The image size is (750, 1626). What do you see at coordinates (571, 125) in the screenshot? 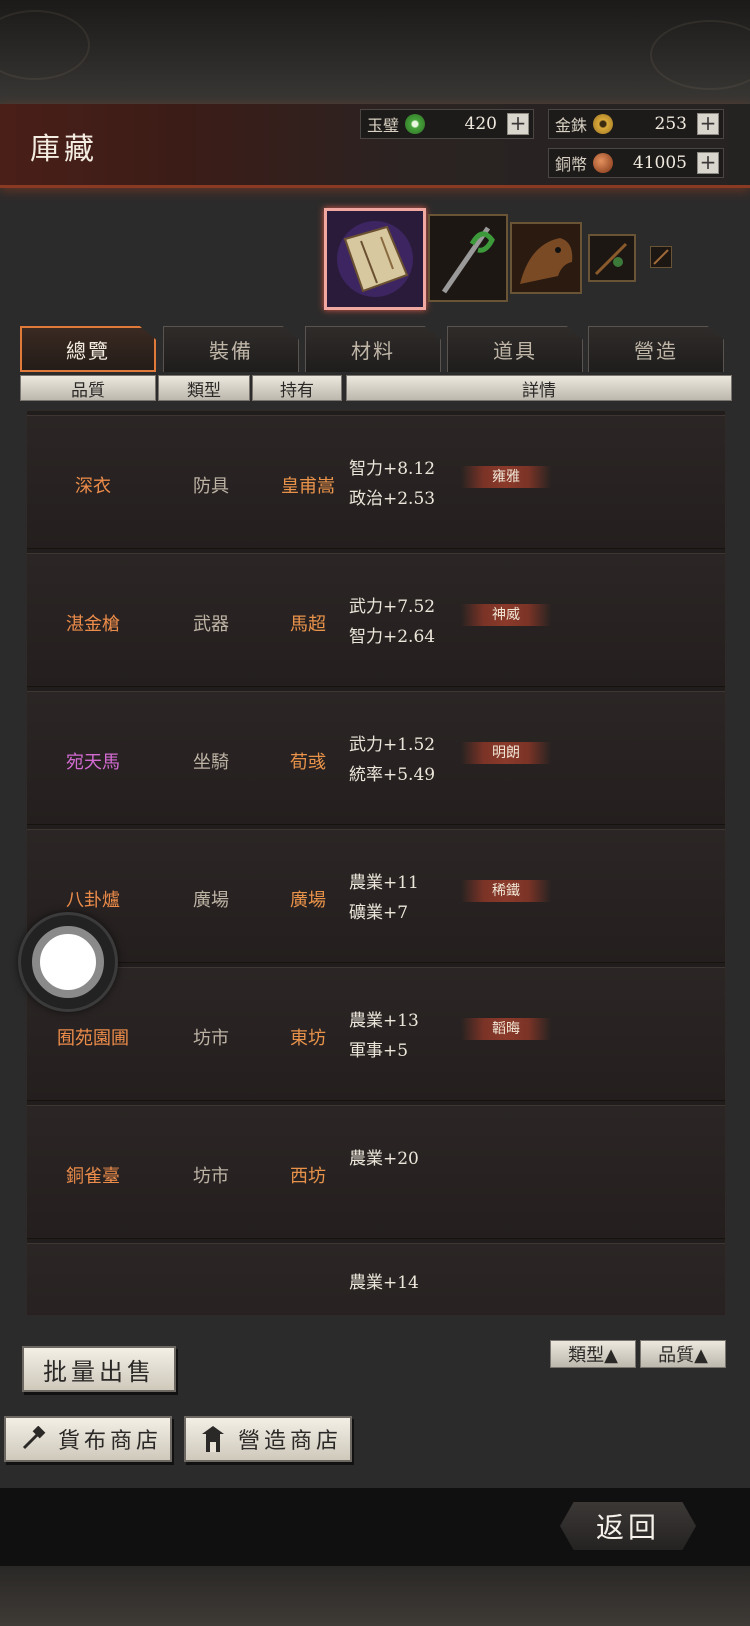
I see `currency-label: 金銖` at bounding box center [571, 125].